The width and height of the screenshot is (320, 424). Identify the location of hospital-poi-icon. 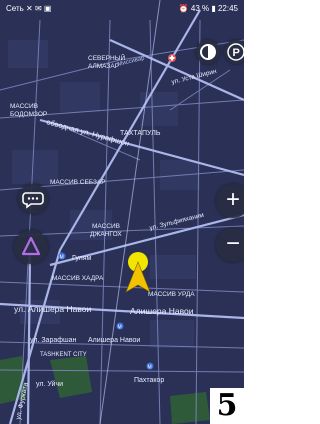
(172, 58).